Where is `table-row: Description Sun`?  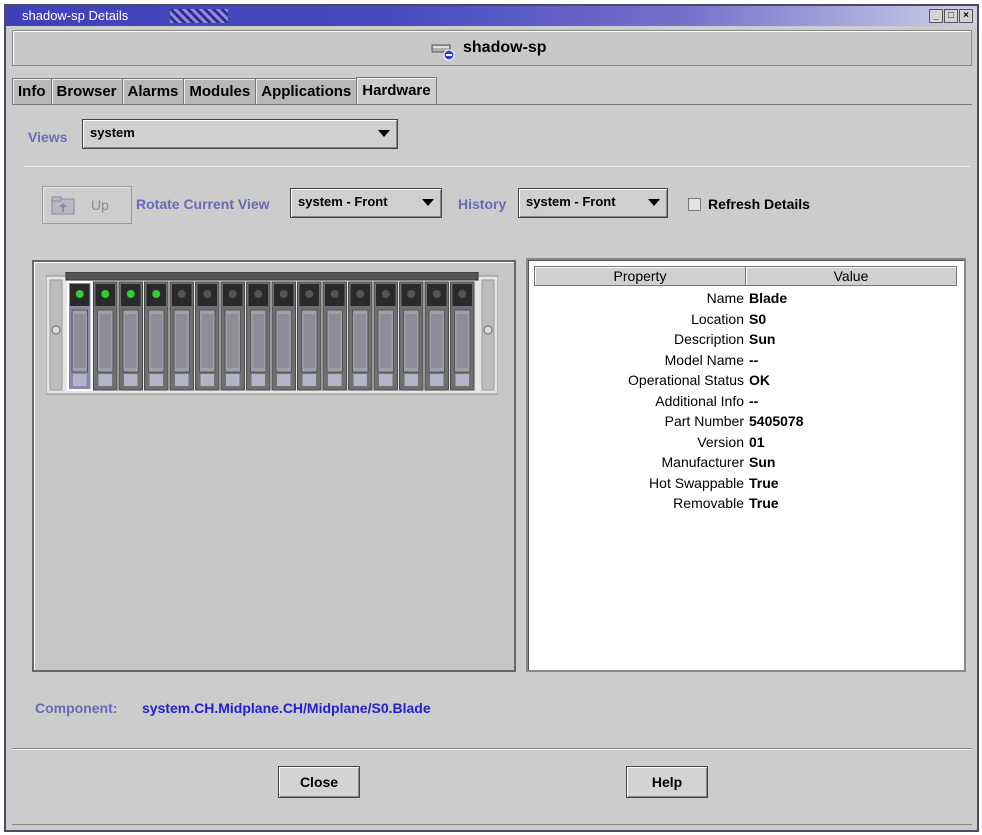
table-row: Description Sun is located at coordinates (744, 341).